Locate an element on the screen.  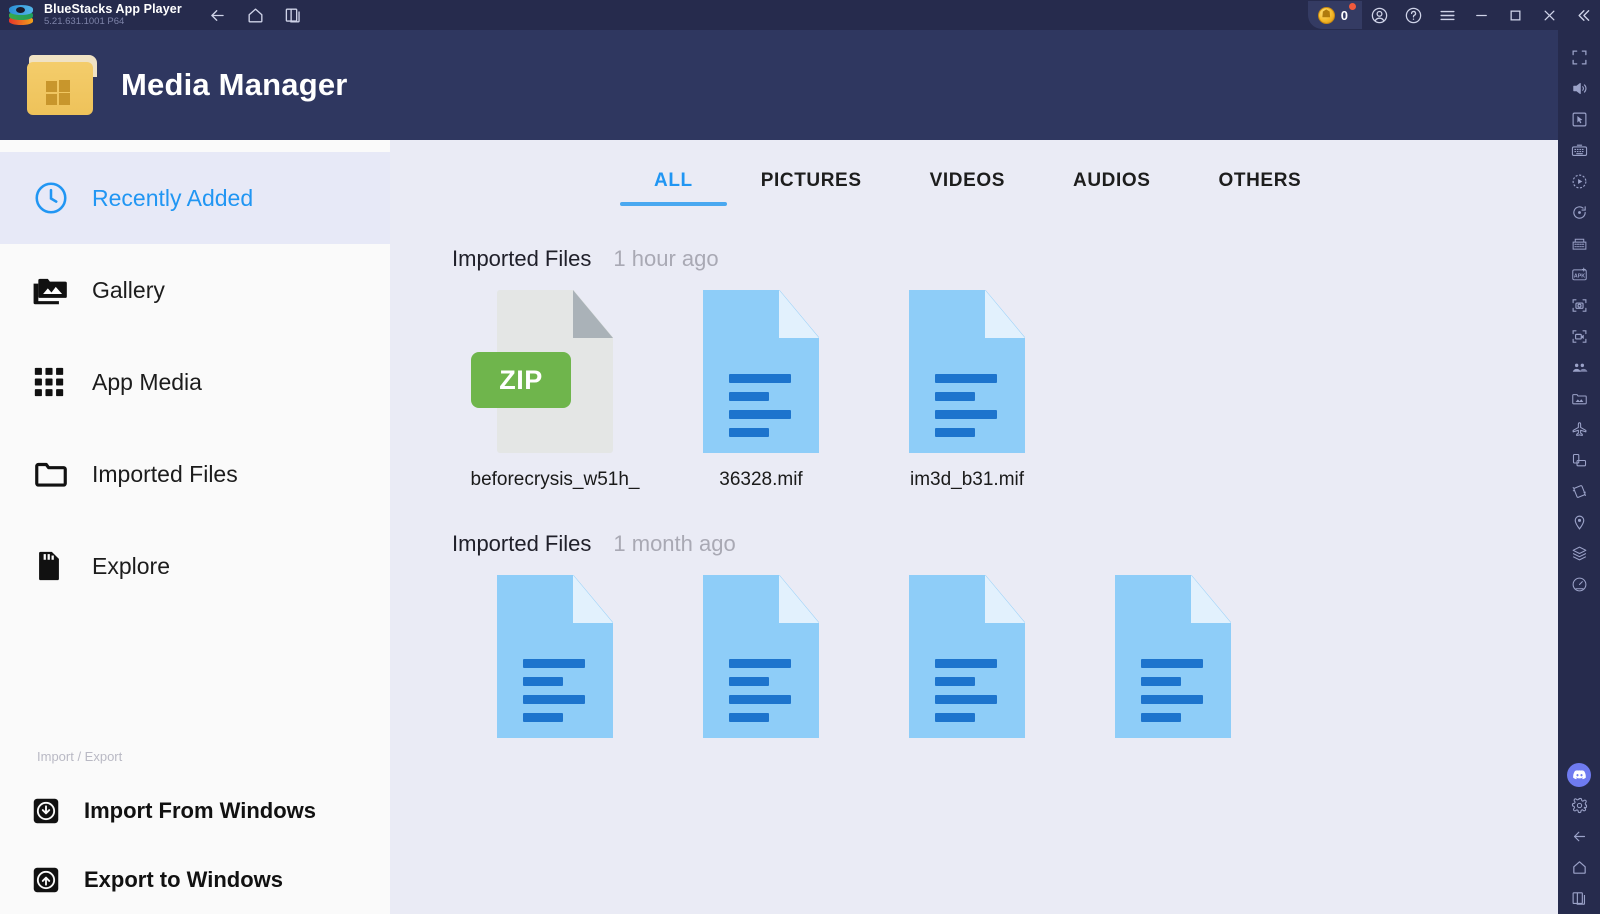
sidebar-item-explore: Explore is located at coordinates (195, 566).